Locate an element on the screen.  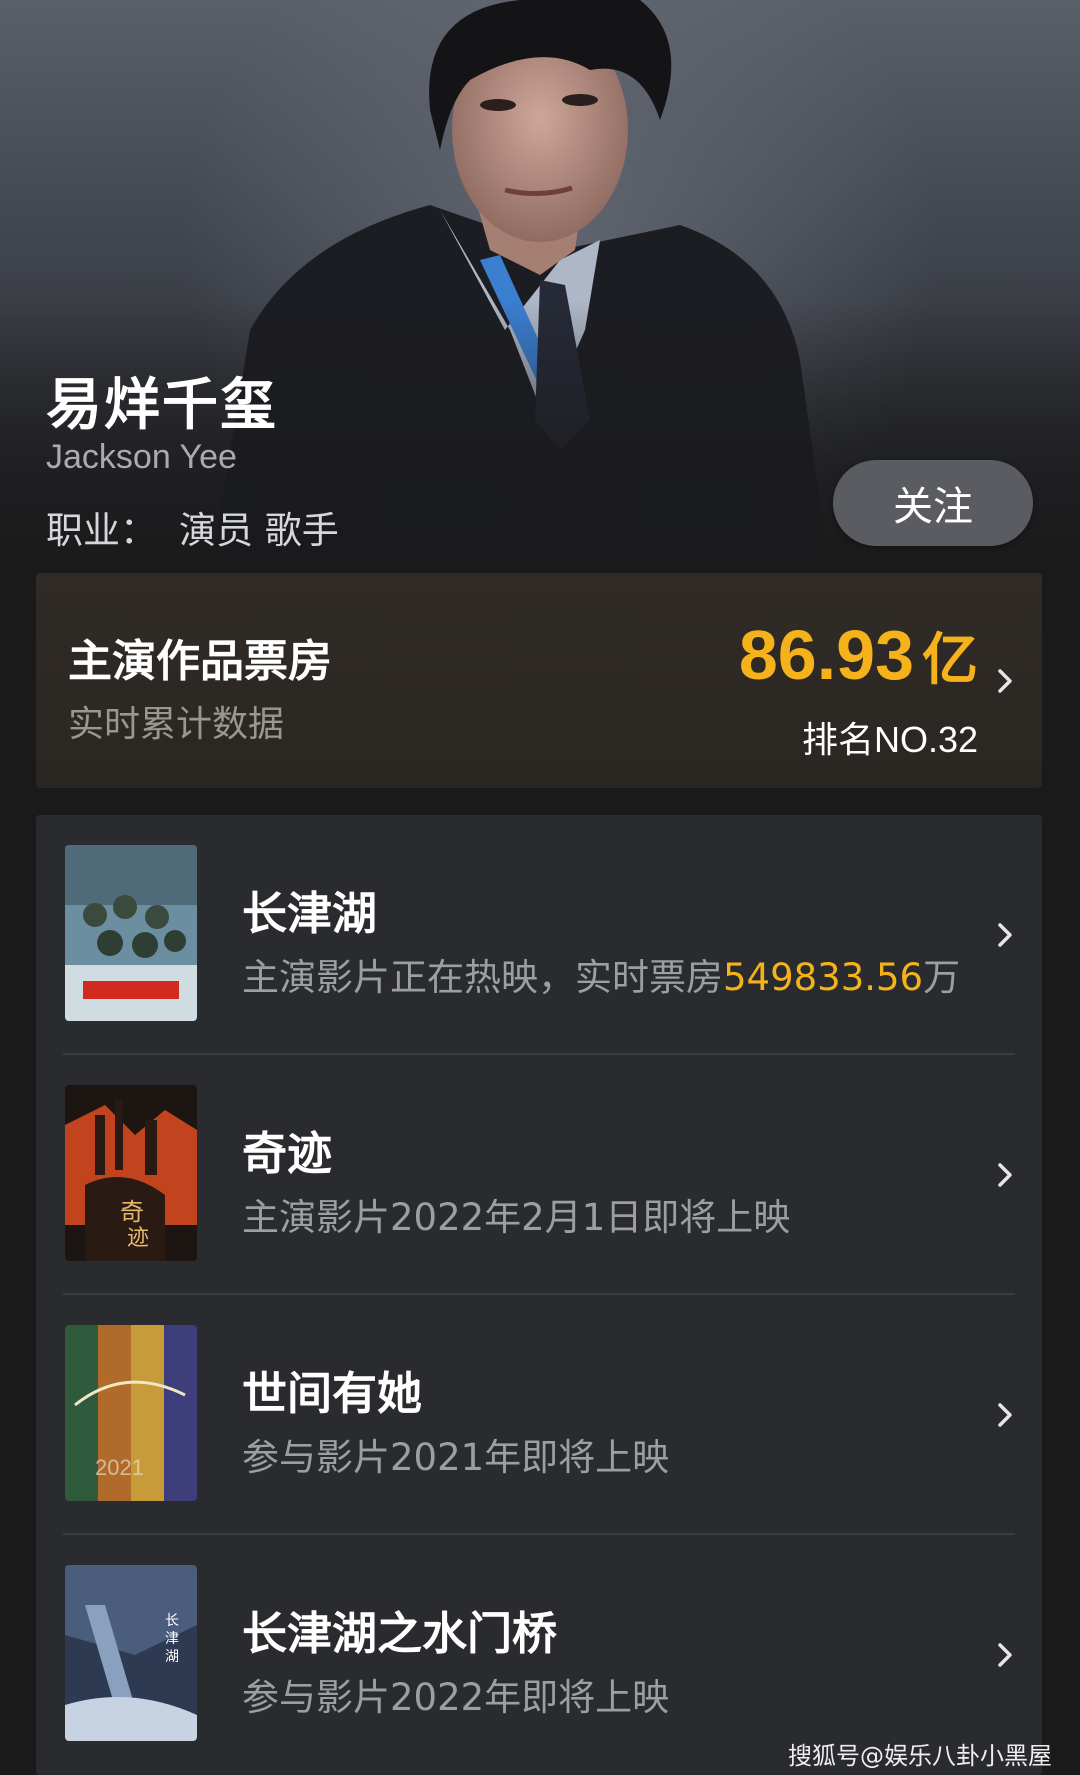
movie-title: 世间有她 is located at coordinates (332, 1393).